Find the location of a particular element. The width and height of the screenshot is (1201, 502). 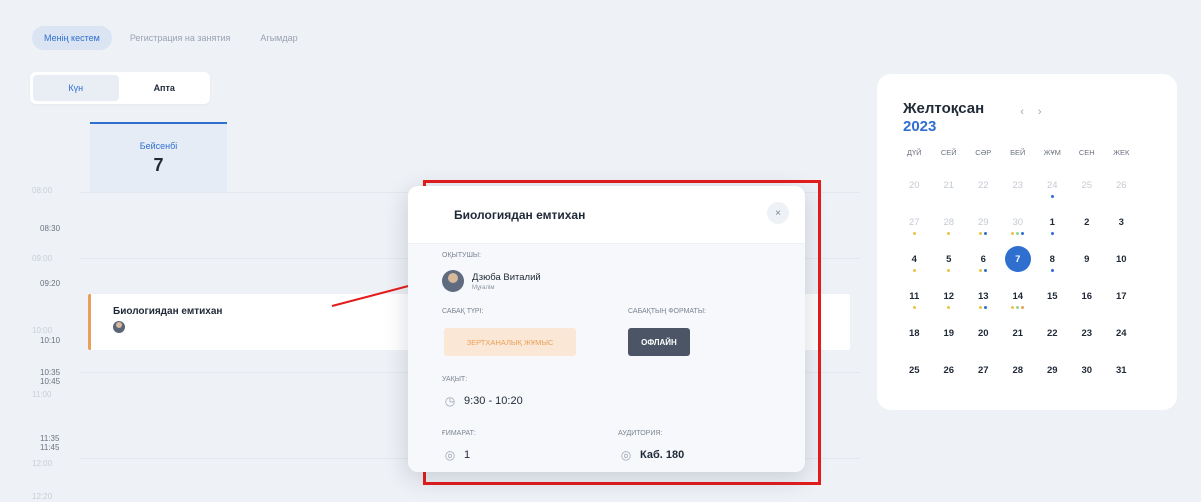

calendar-day: 19 is located at coordinates (949, 338).